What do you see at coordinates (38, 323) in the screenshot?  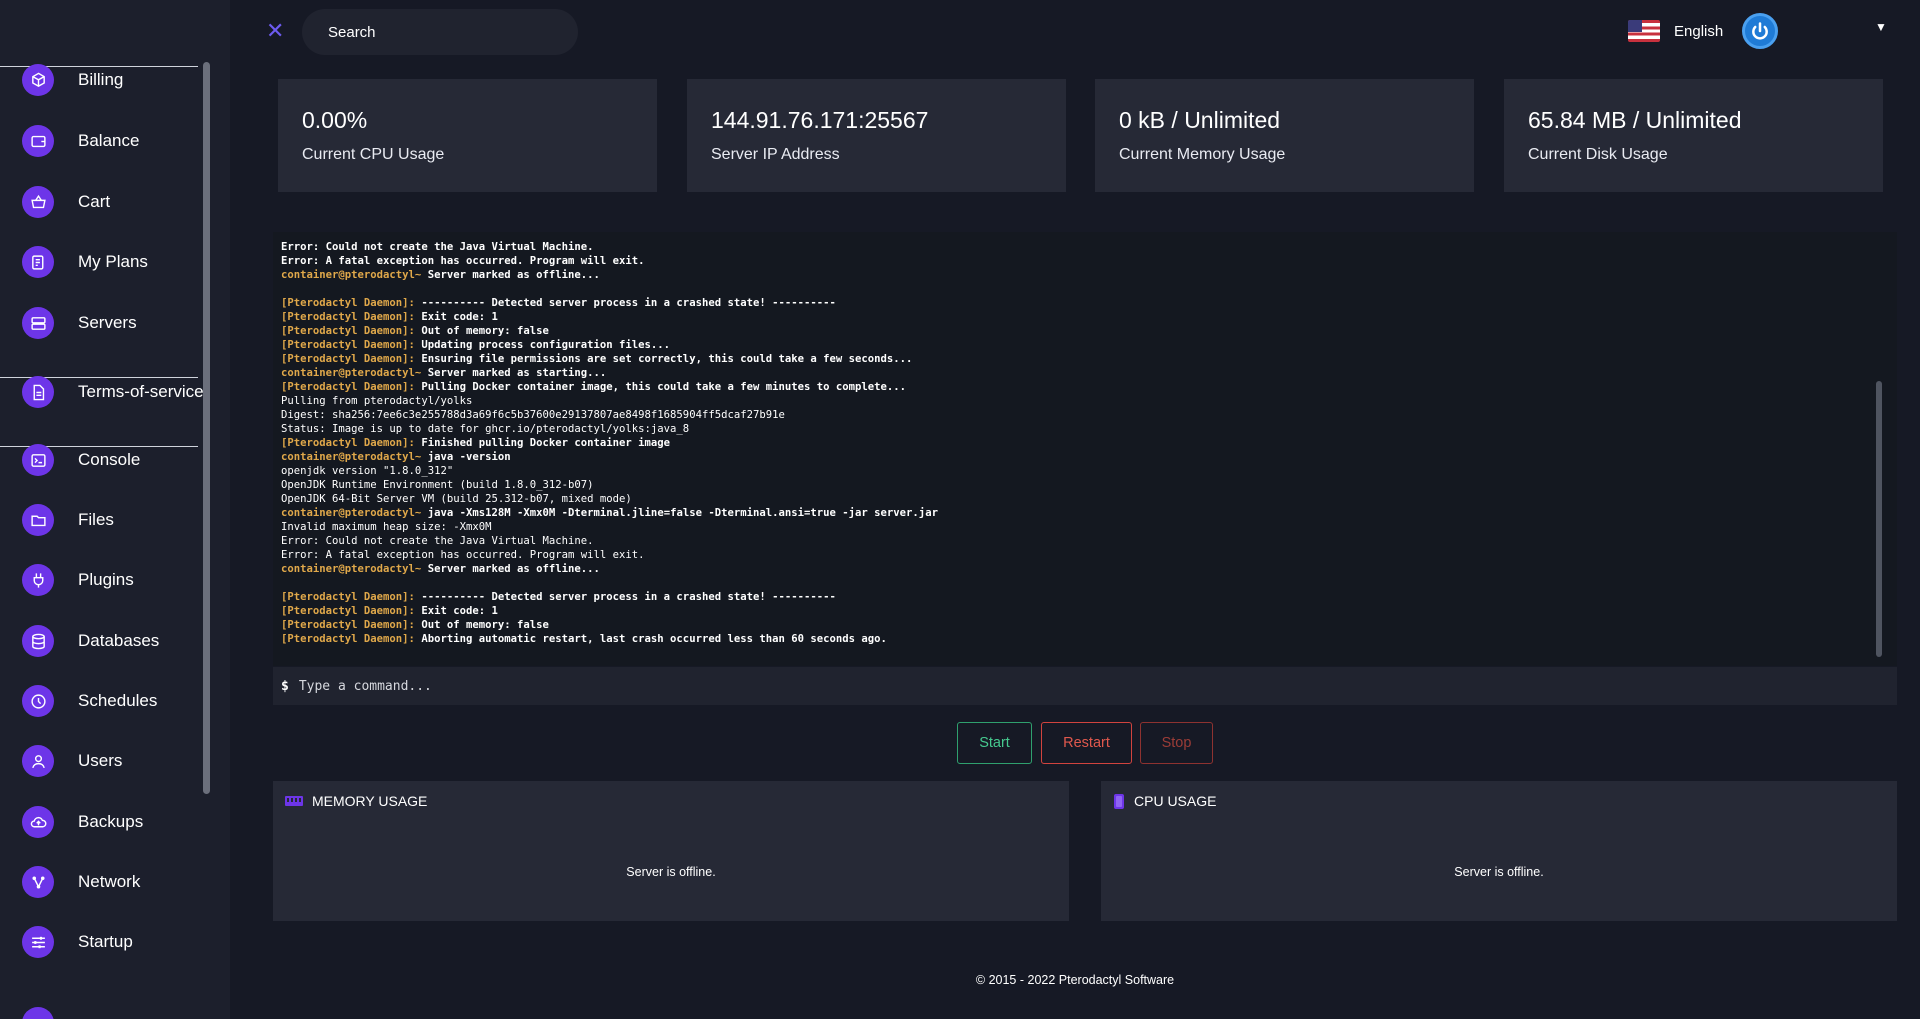 I see `server-icon` at bounding box center [38, 323].